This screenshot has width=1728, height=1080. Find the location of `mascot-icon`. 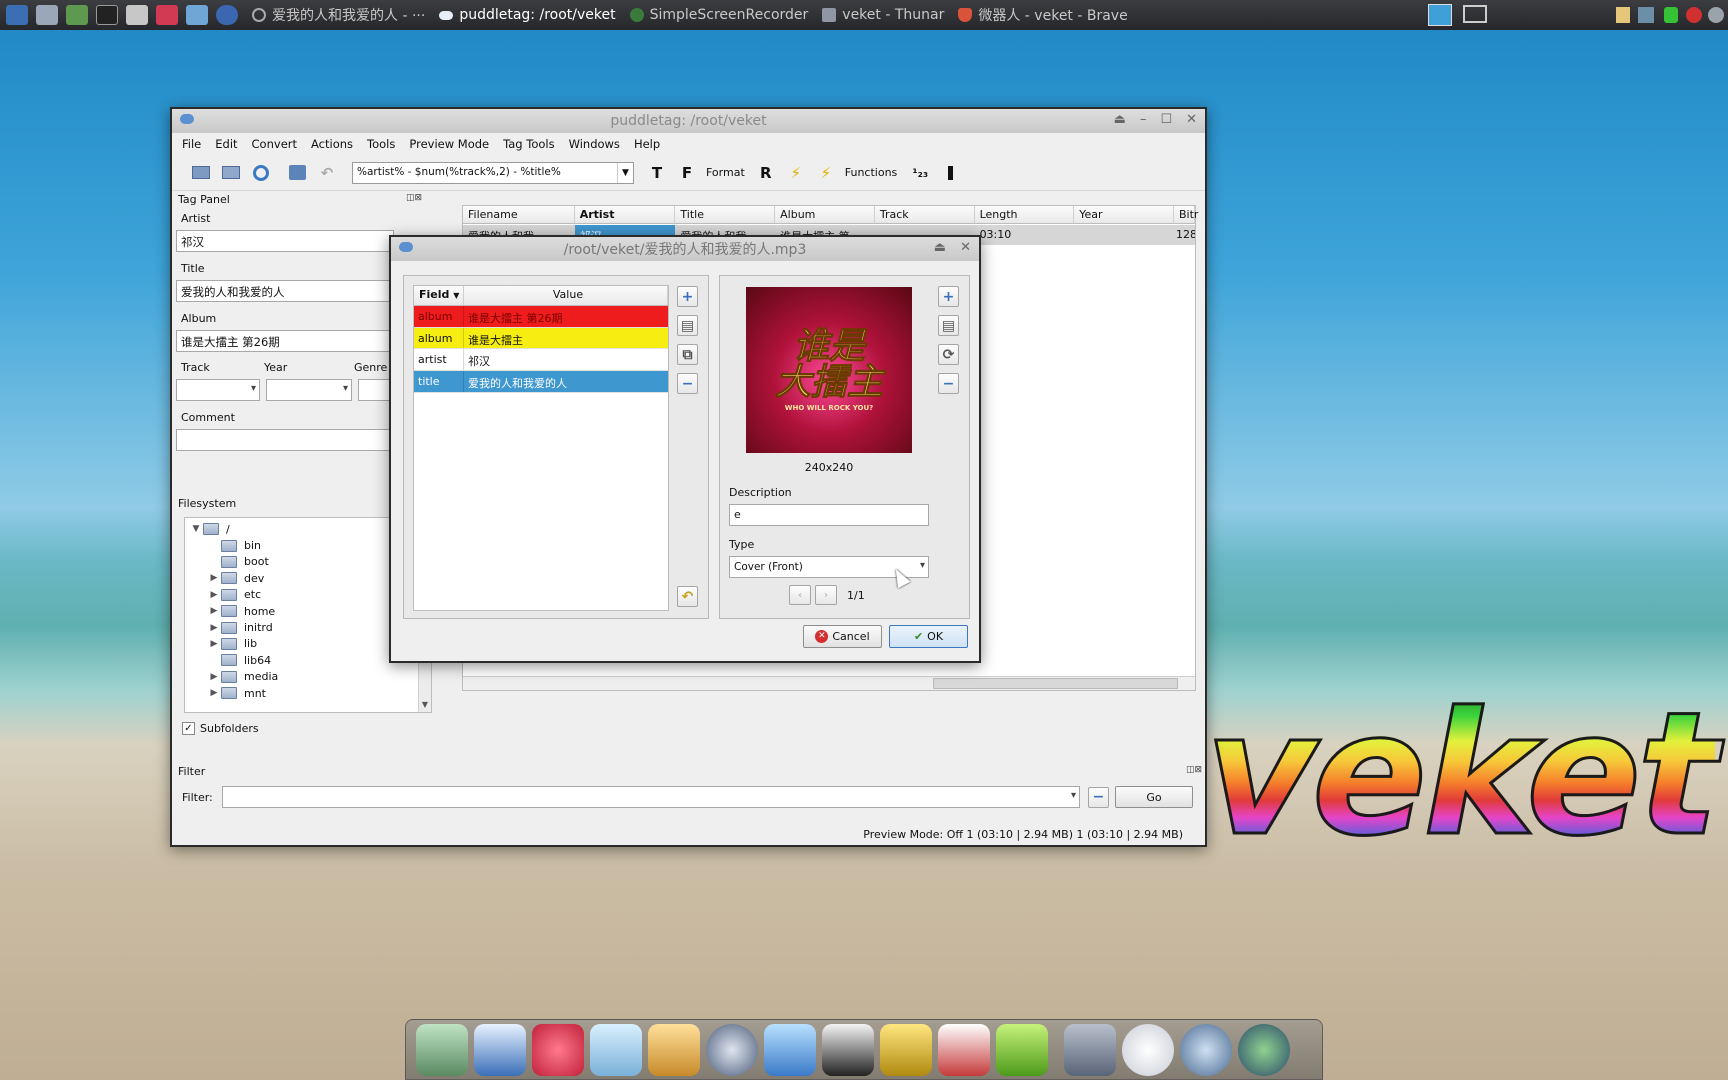

mascot-icon is located at coordinates (558, 1049).